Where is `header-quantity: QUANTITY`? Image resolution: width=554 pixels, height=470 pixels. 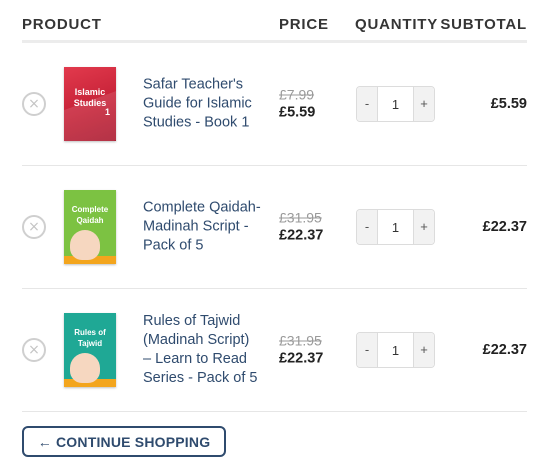
header-quantity: QUANTITY is located at coordinates (397, 24).